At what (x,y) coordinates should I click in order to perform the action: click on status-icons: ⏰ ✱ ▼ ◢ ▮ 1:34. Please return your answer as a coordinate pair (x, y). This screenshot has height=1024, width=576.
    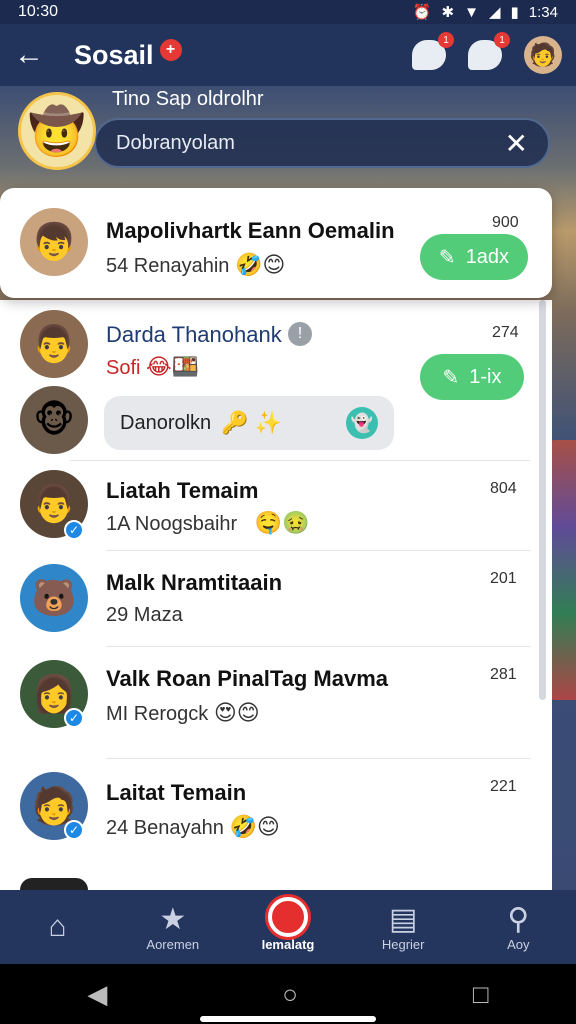
    Looking at the image, I should click on (485, 12).